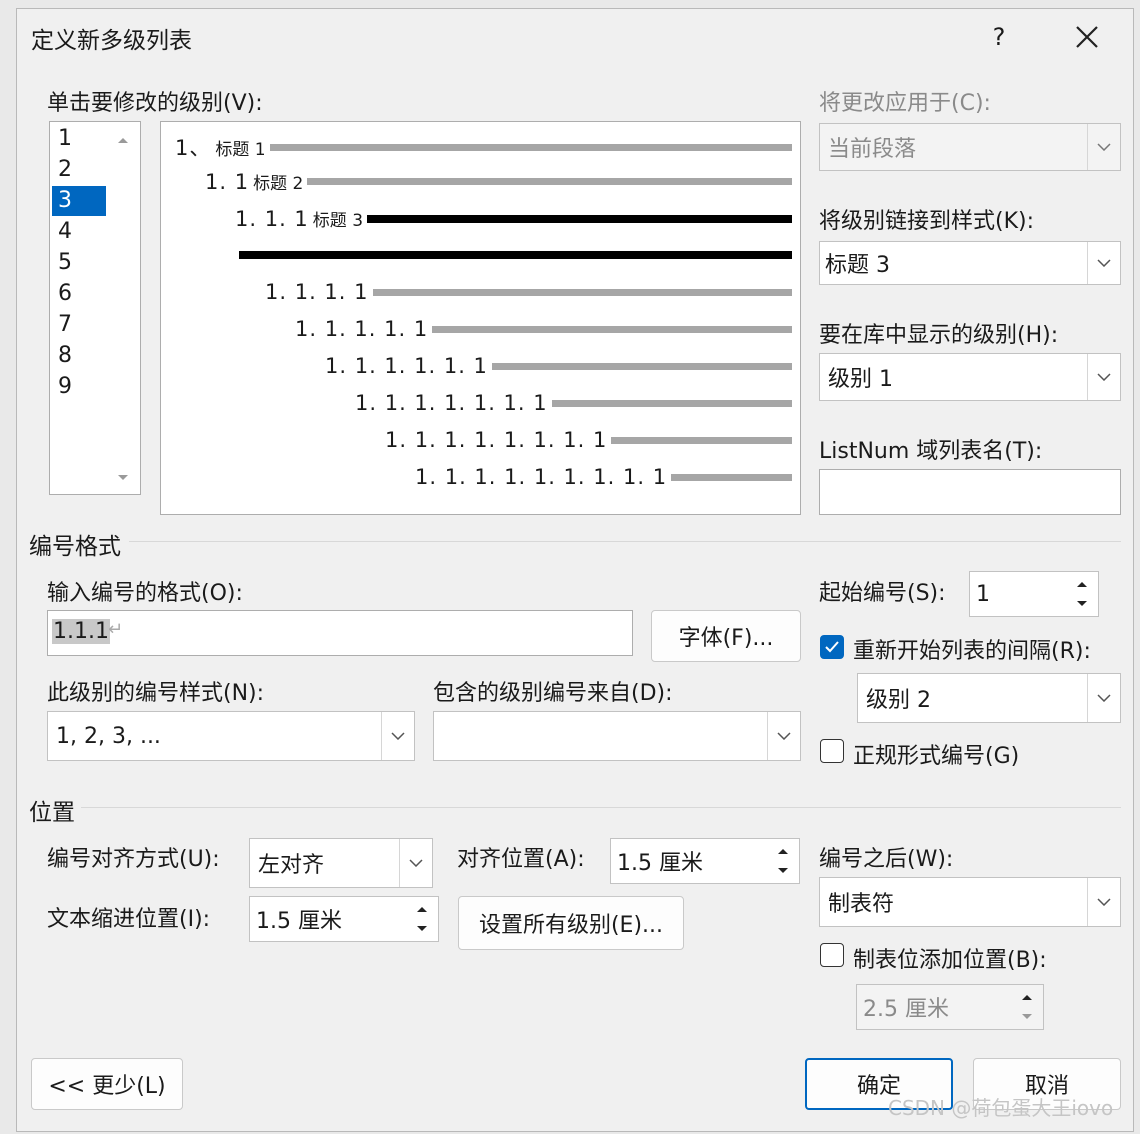 This screenshot has width=1140, height=1134. What do you see at coordinates (317, 292) in the screenshot?
I see `preview-number: 1. 1. 1. 1` at bounding box center [317, 292].